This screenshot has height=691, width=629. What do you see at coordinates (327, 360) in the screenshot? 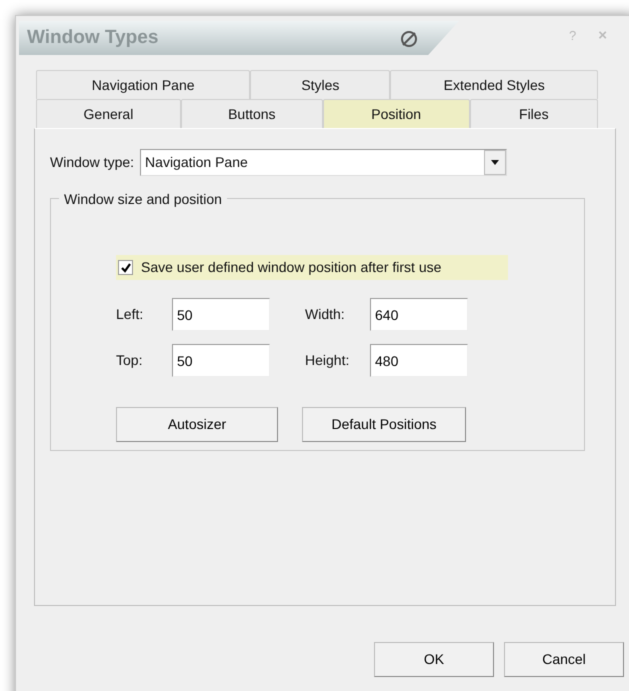
I see `field-label: Height:` at bounding box center [327, 360].